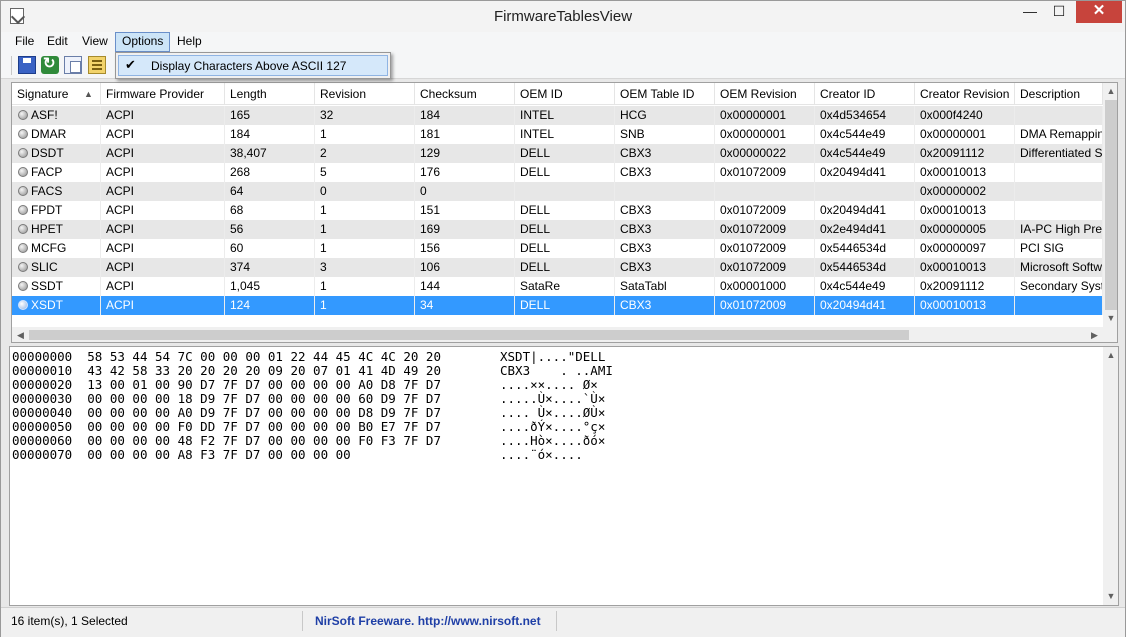 The height and width of the screenshot is (637, 1126). What do you see at coordinates (1059, 94) in the screenshot?
I see `column-header-description: Description` at bounding box center [1059, 94].